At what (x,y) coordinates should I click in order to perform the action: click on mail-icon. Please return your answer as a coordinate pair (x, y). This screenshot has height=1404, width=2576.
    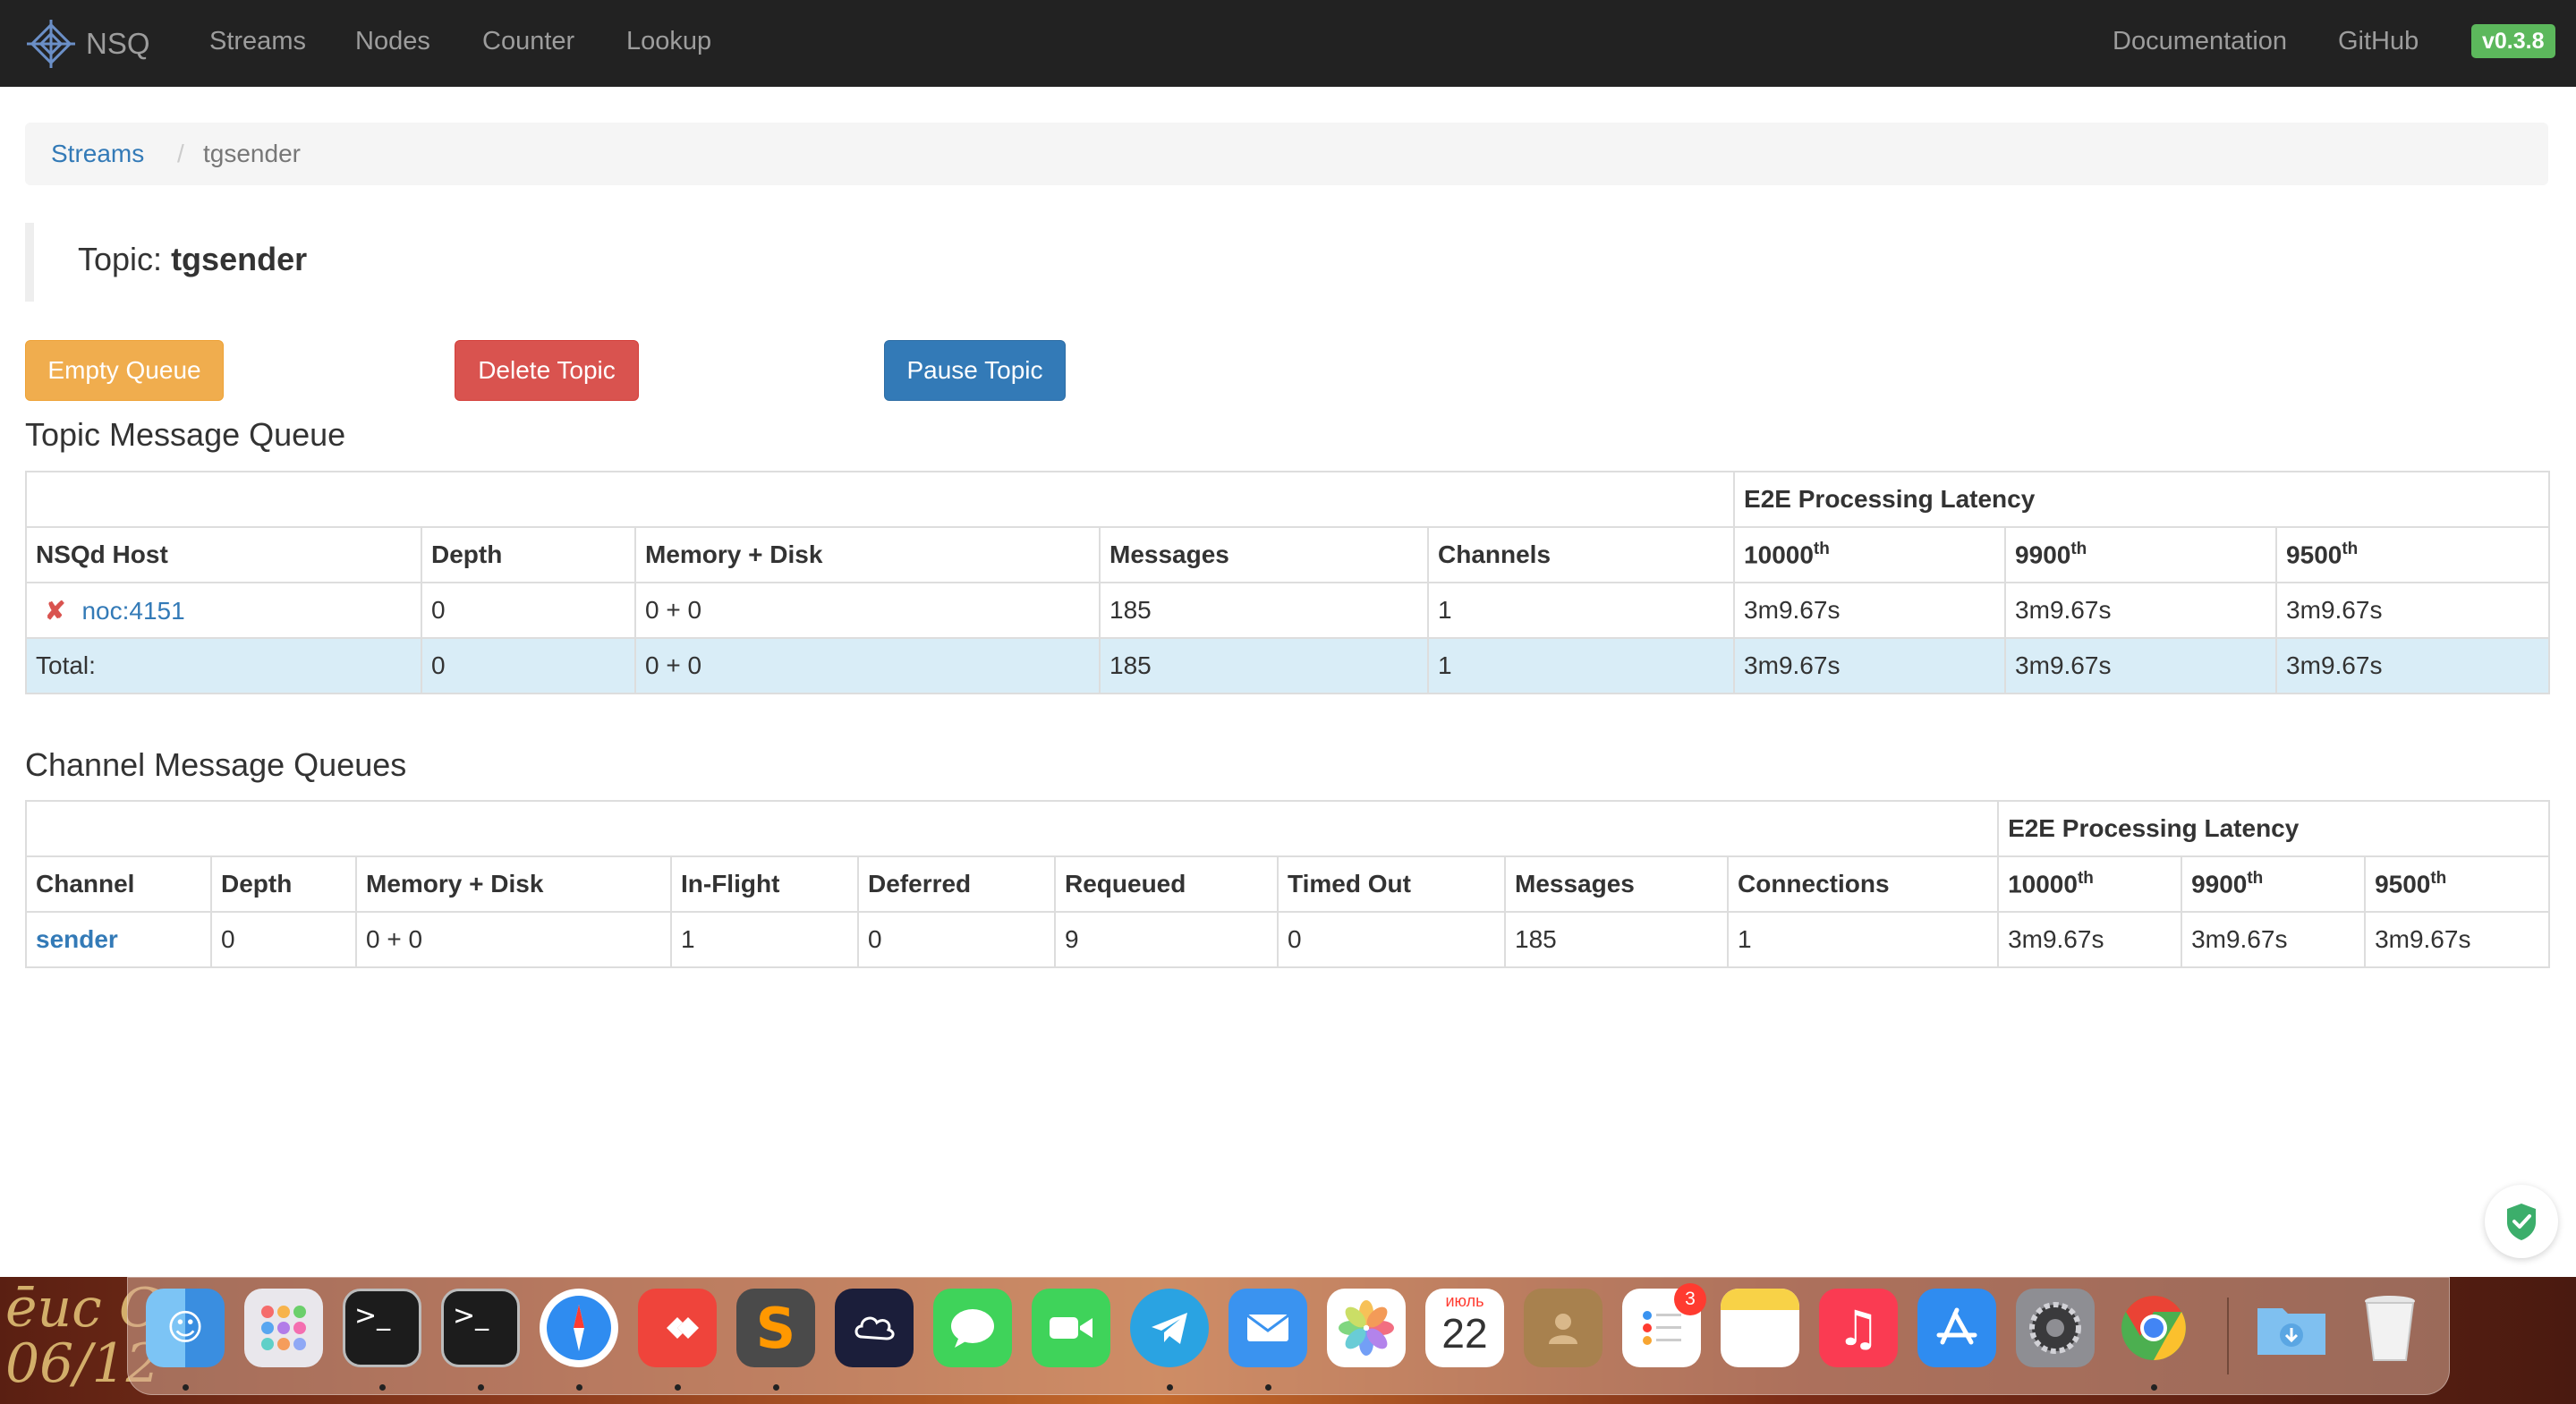
    Looking at the image, I should click on (1267, 1328).